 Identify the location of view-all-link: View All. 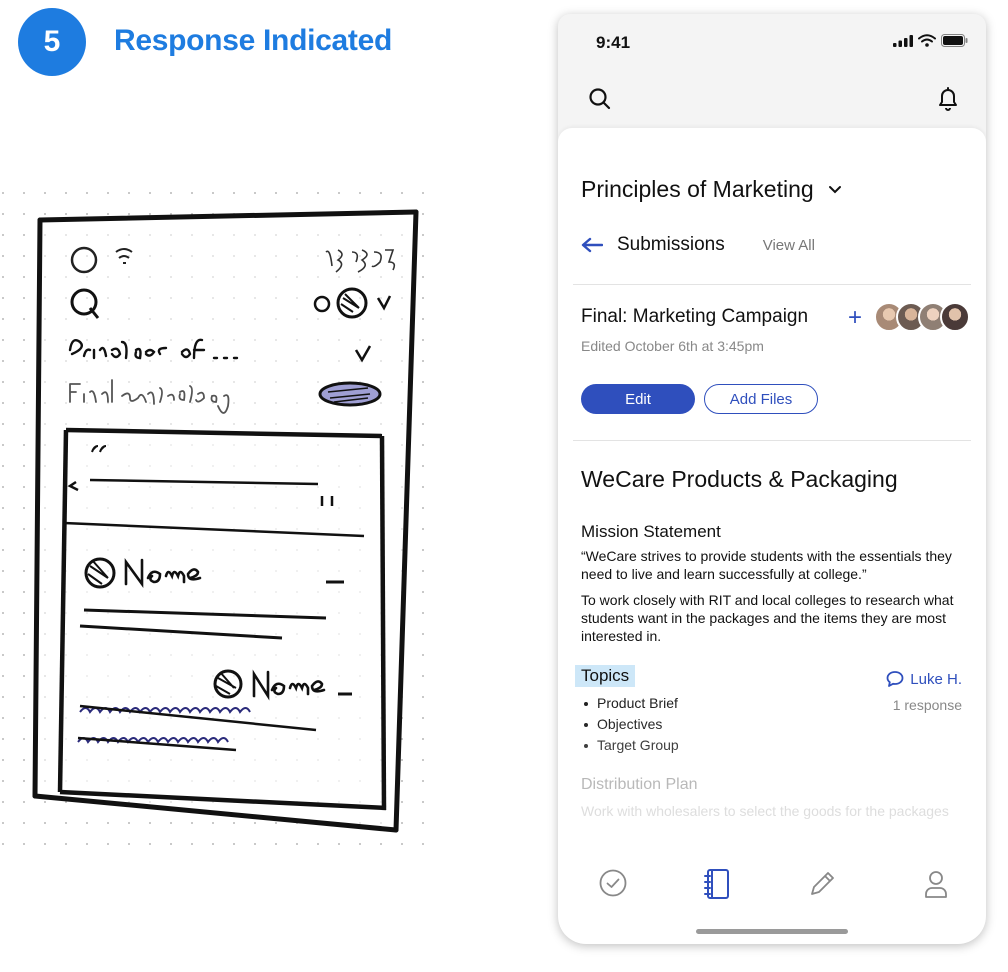
(789, 245).